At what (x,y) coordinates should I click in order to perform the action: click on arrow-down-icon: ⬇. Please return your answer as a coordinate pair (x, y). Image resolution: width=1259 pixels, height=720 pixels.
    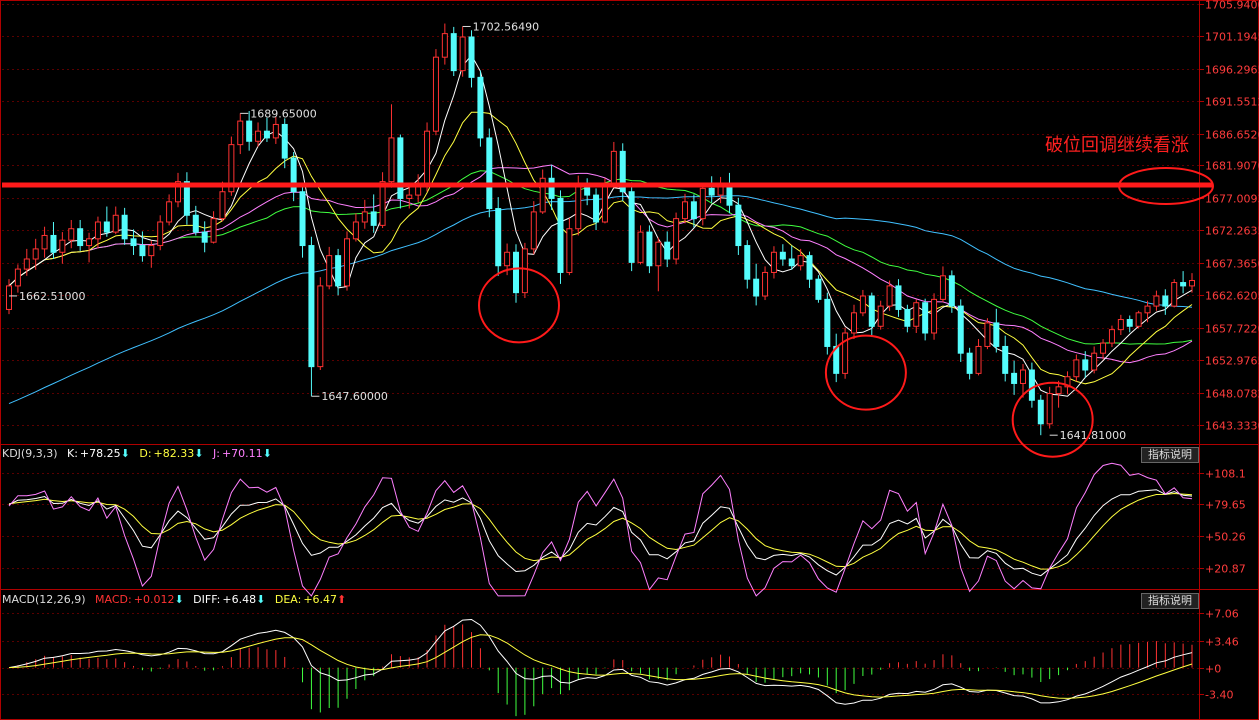
    Looking at the image, I should click on (125, 453).